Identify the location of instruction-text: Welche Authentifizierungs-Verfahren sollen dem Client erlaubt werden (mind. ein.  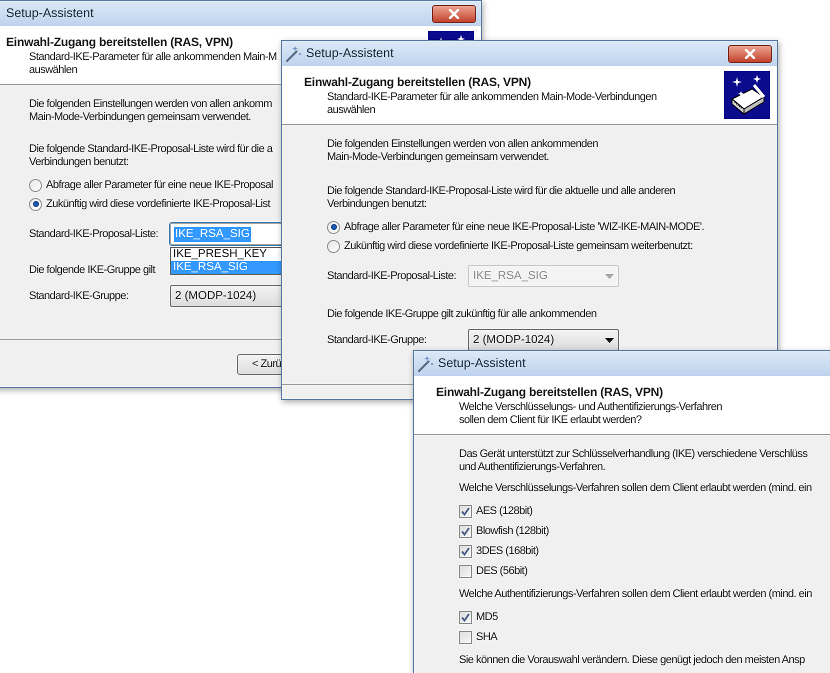
(635, 594).